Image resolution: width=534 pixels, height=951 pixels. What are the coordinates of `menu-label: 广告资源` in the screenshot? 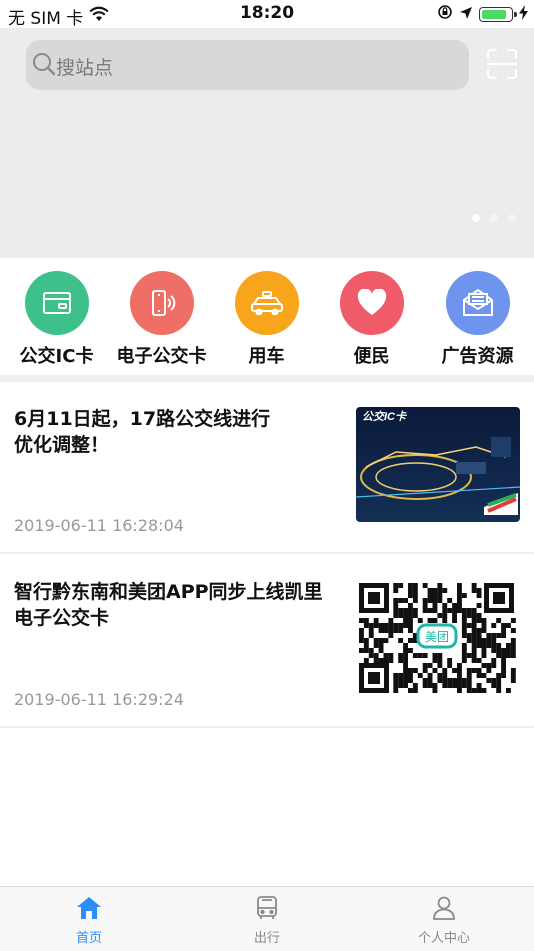 It's located at (477, 356).